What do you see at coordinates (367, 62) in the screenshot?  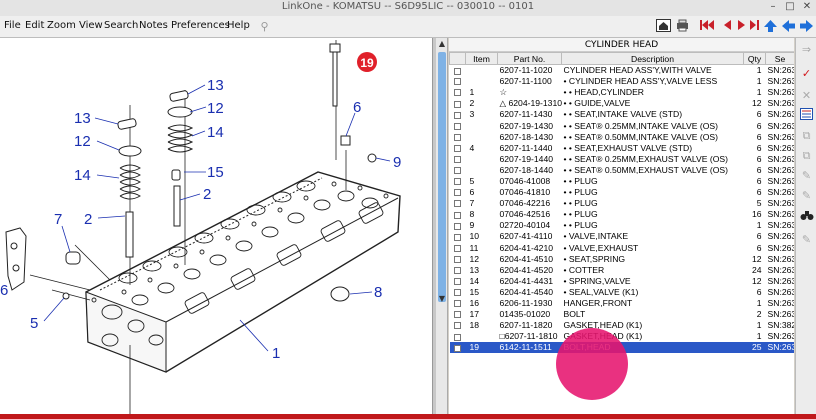 I see `callout-19-selected: 19` at bounding box center [367, 62].